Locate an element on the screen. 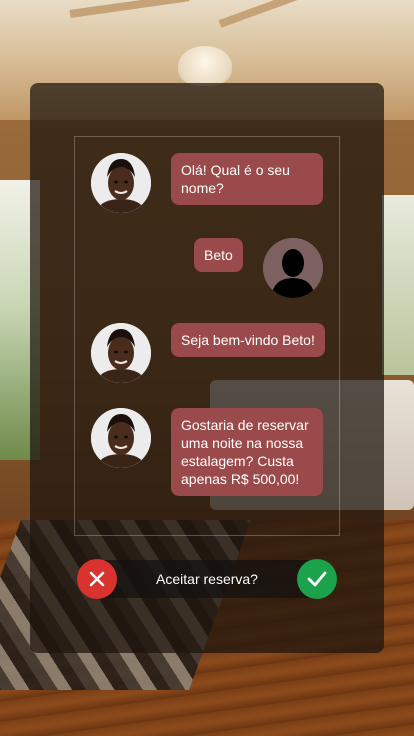  close-icon is located at coordinates (97, 579).